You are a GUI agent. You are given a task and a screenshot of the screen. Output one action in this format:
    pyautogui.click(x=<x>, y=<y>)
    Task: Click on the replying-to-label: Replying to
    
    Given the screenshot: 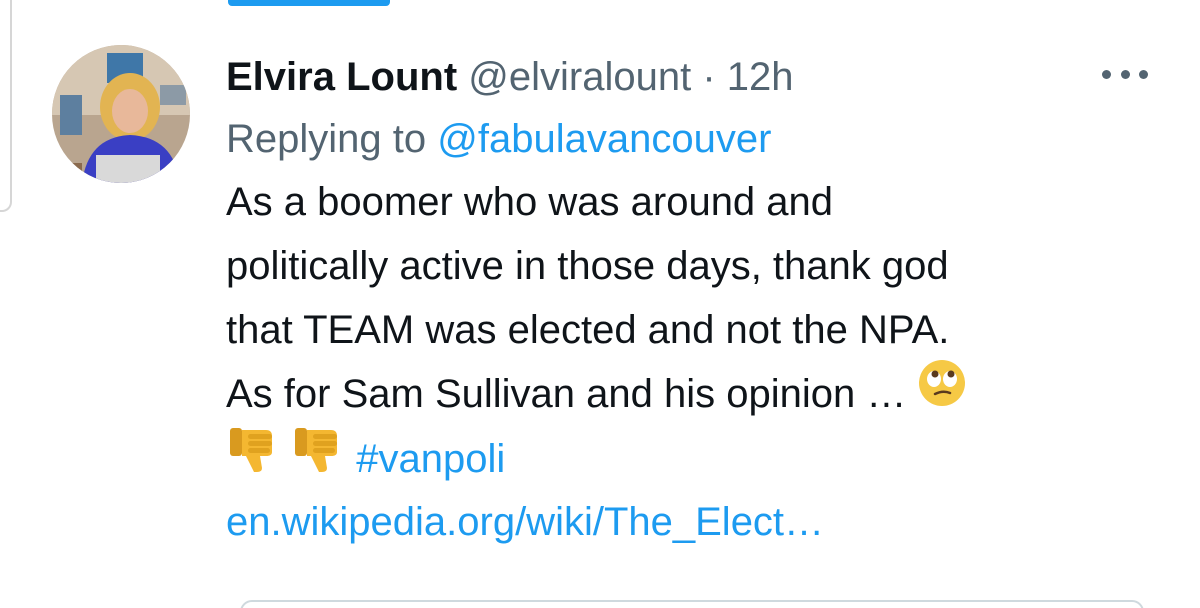 What is the action you would take?
    pyautogui.click(x=326, y=139)
    